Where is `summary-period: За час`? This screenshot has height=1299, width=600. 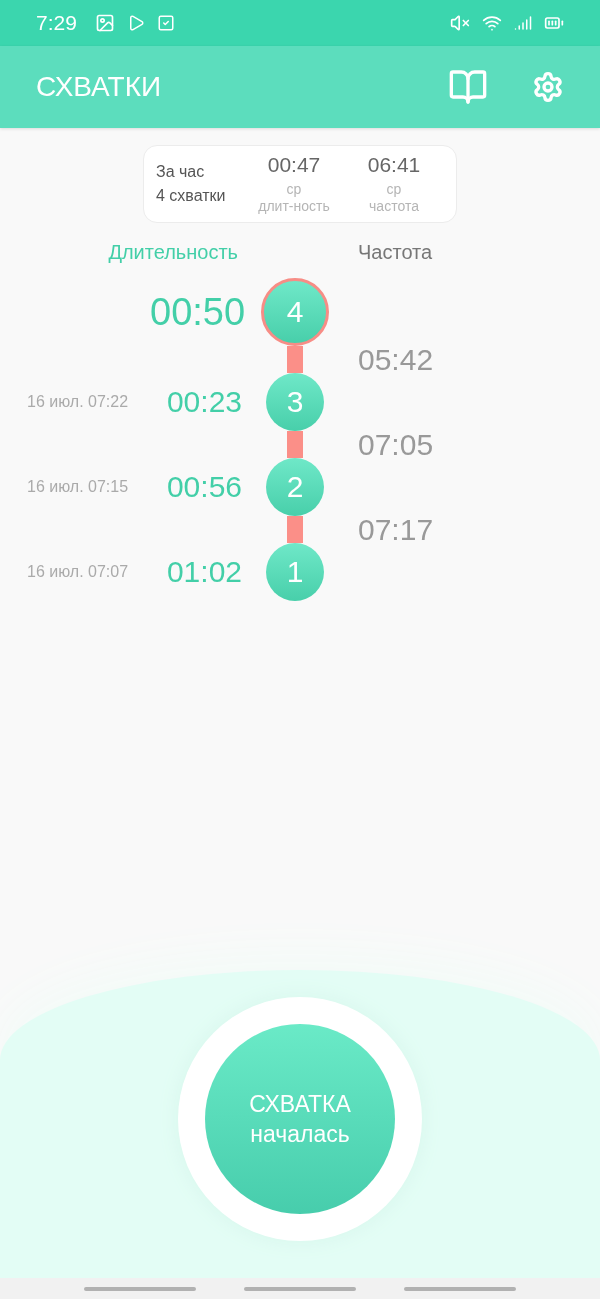
summary-period: За час is located at coordinates (181, 172).